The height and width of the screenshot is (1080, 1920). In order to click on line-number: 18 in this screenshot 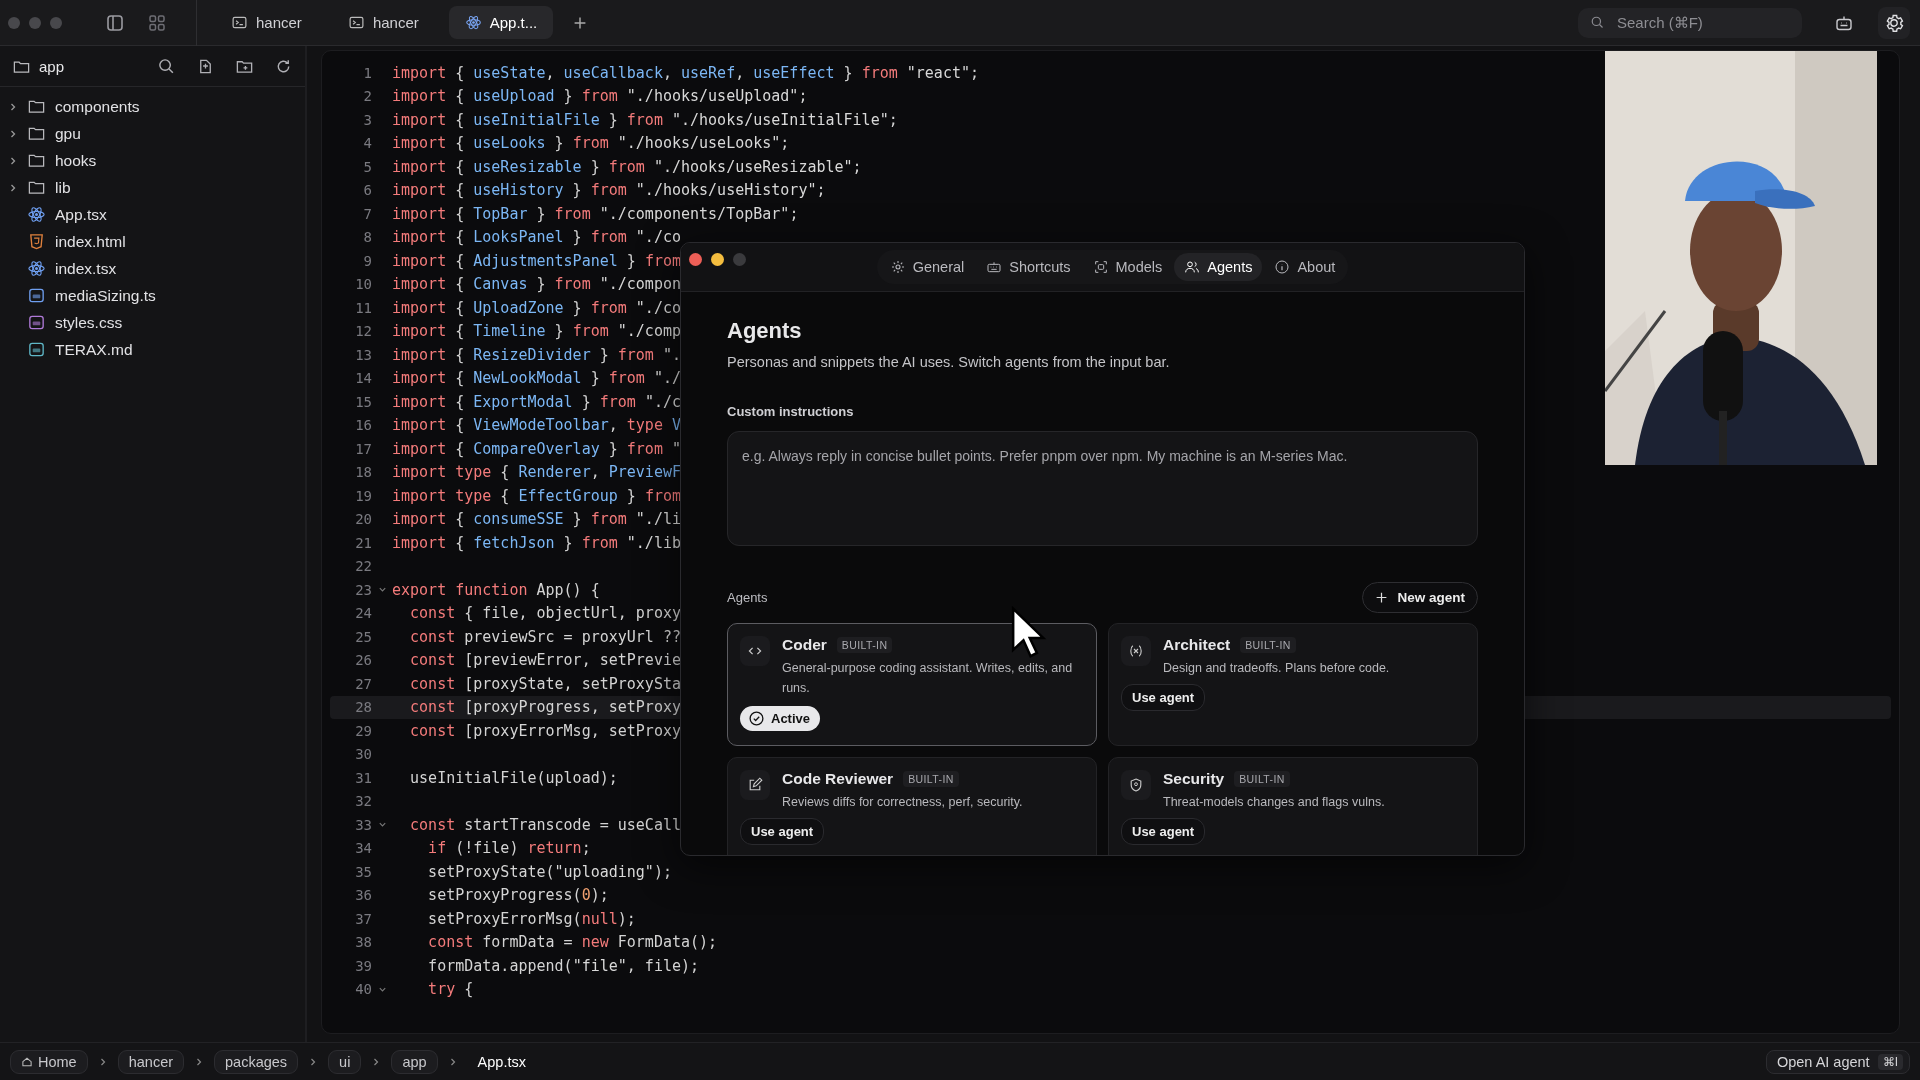, I will do `click(363, 472)`.